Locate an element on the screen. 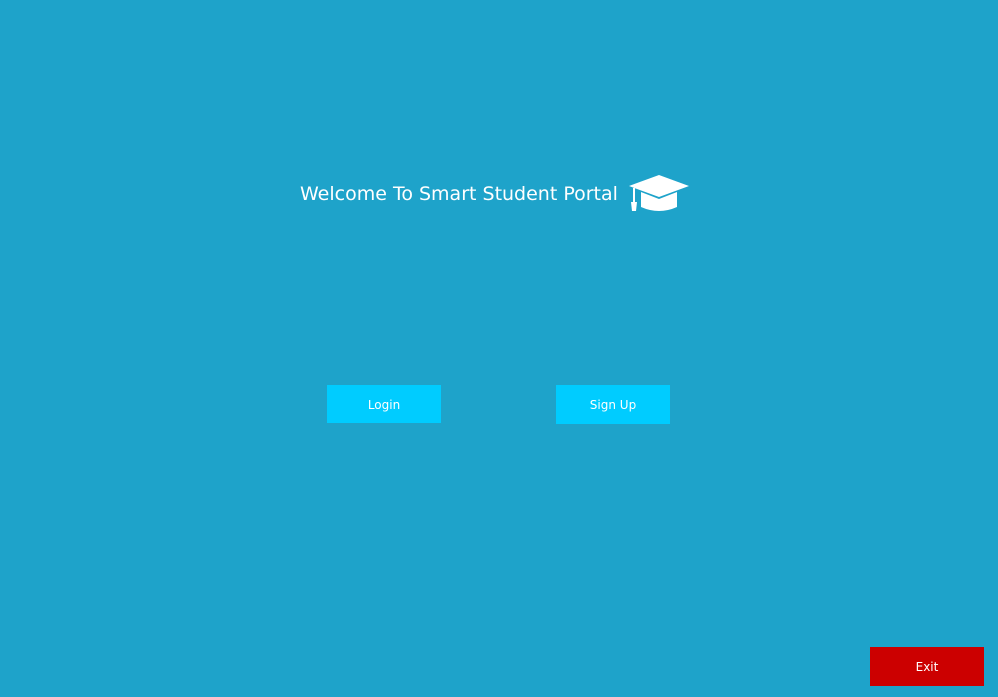  graduation-cap-icon is located at coordinates (659, 193).